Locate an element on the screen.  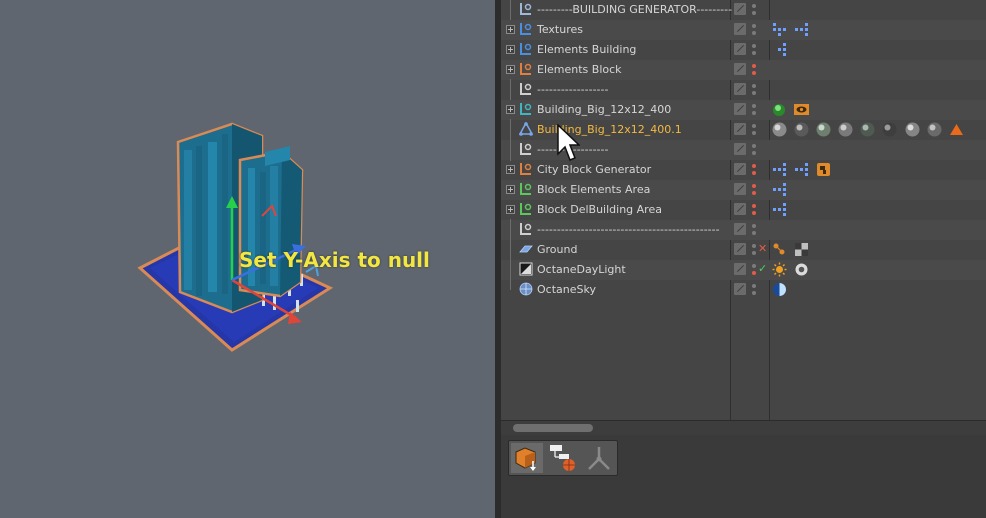
object-name: Elements Block is located at coordinates (579, 70).